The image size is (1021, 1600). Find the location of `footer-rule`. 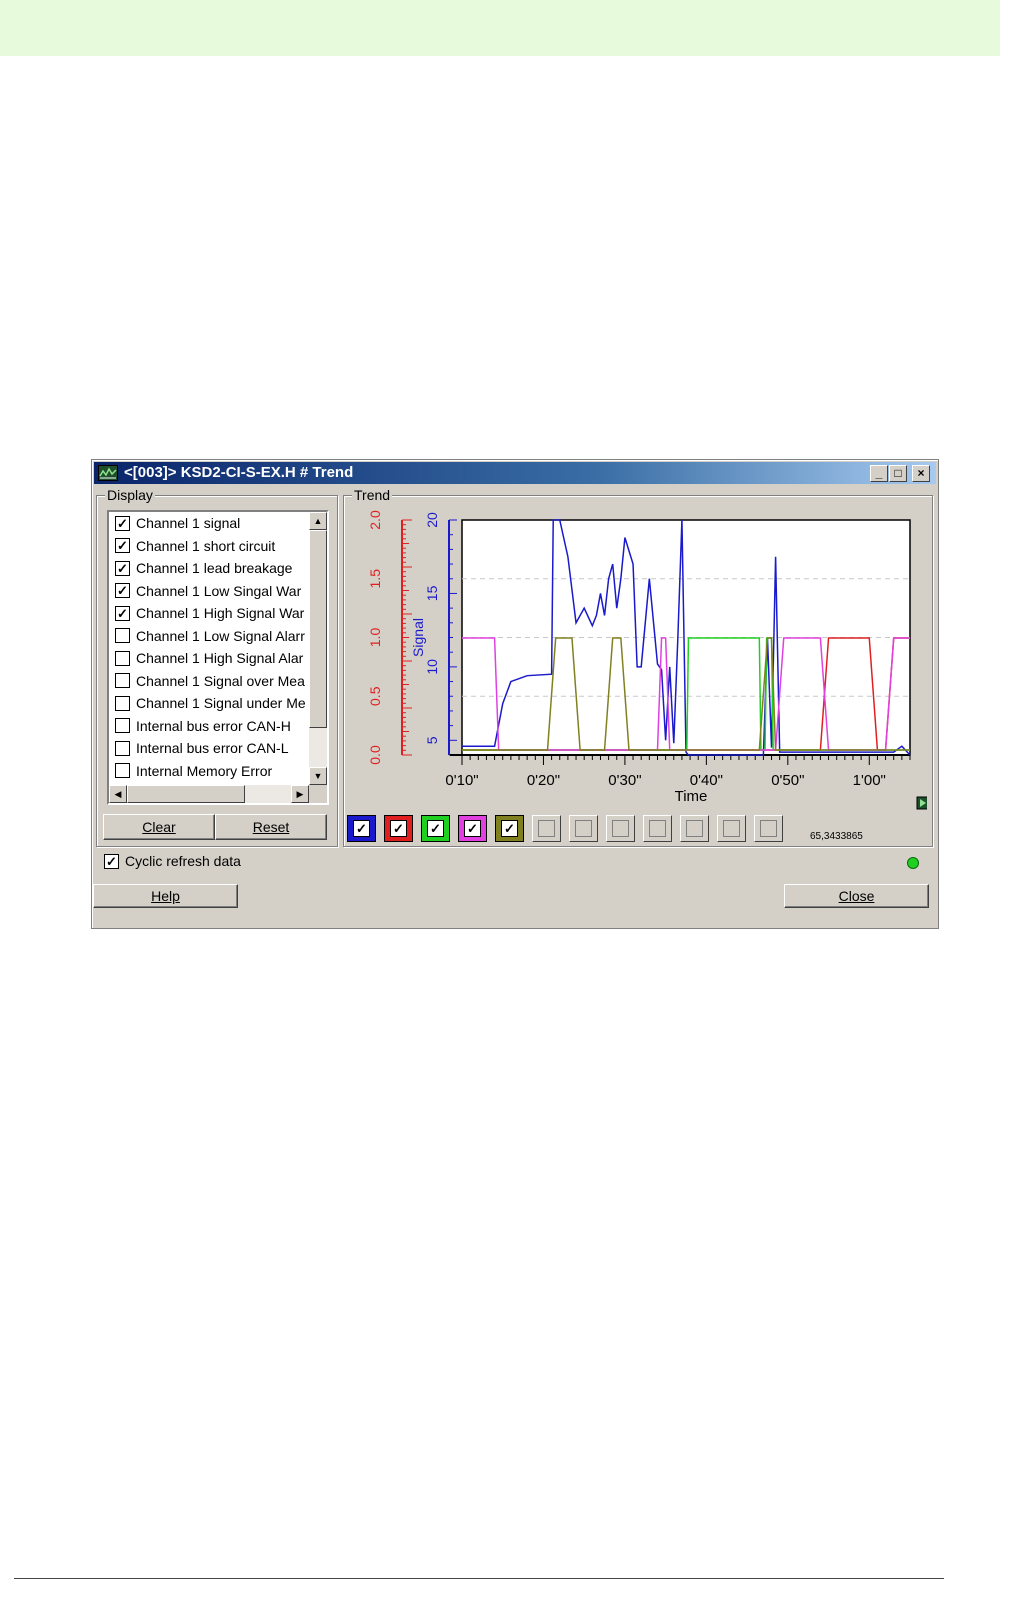

footer-rule is located at coordinates (479, 1578).